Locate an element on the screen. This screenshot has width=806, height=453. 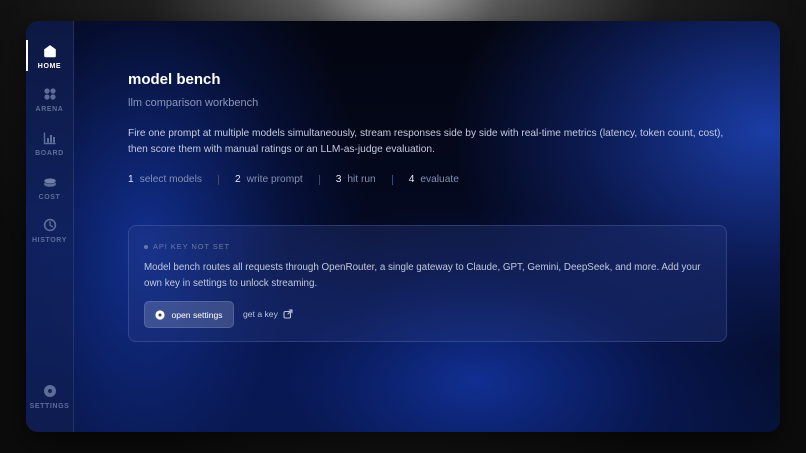
step-label: write prompt is located at coordinates (274, 179).